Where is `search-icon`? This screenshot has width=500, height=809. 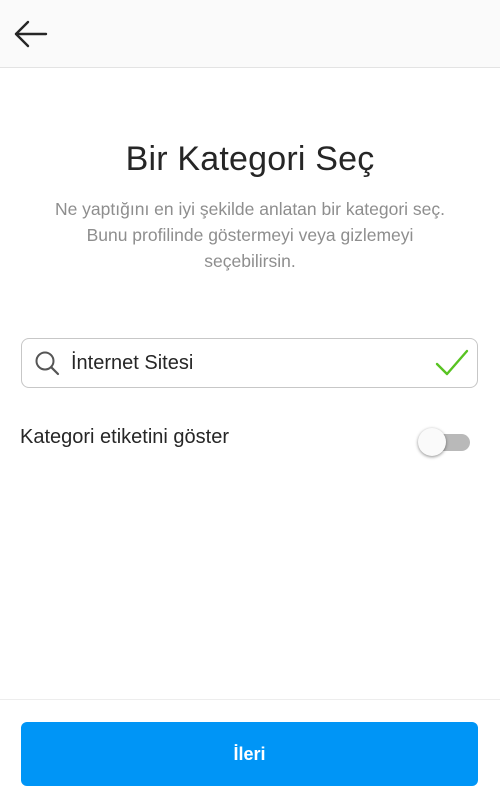
search-icon is located at coordinates (47, 363).